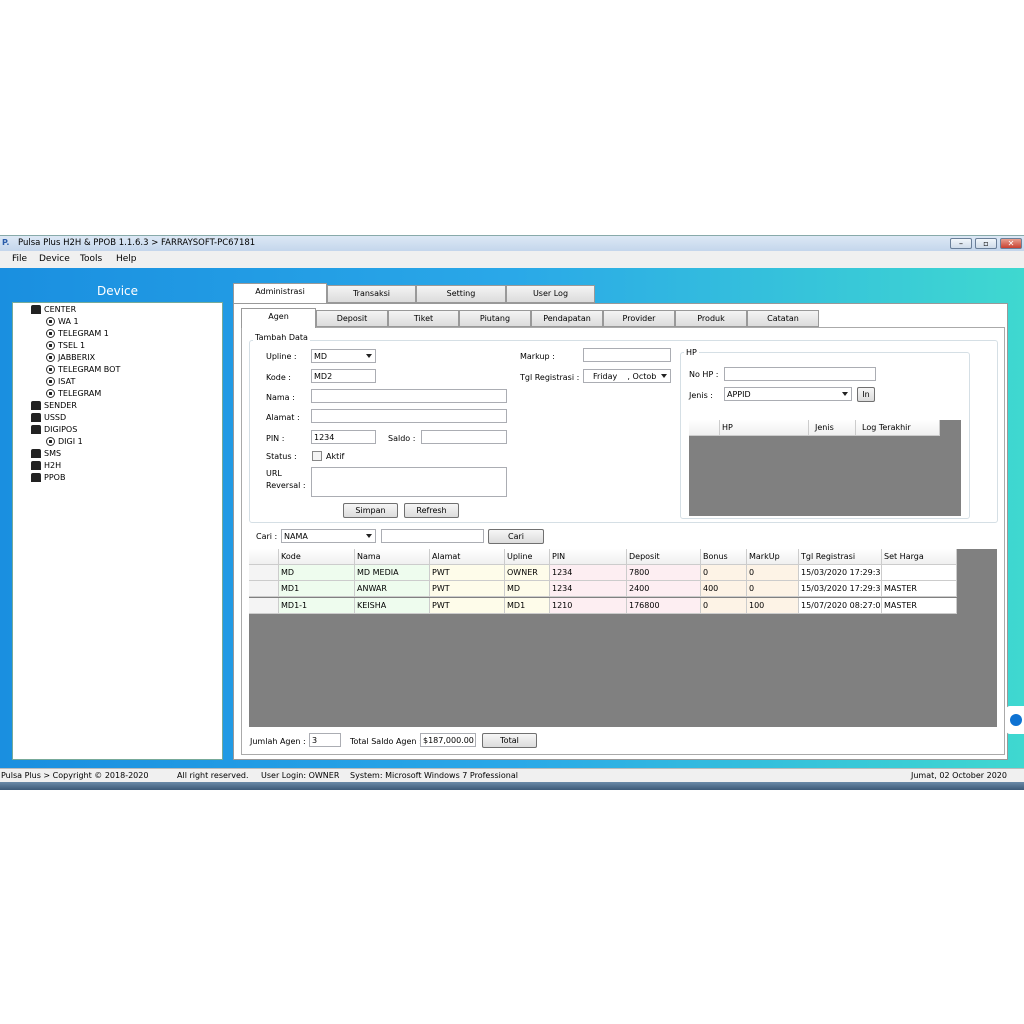 This screenshot has height=1024, width=1024. Describe the element at coordinates (392, 589) in the screenshot. I see `table-cell: ANWAR` at that location.